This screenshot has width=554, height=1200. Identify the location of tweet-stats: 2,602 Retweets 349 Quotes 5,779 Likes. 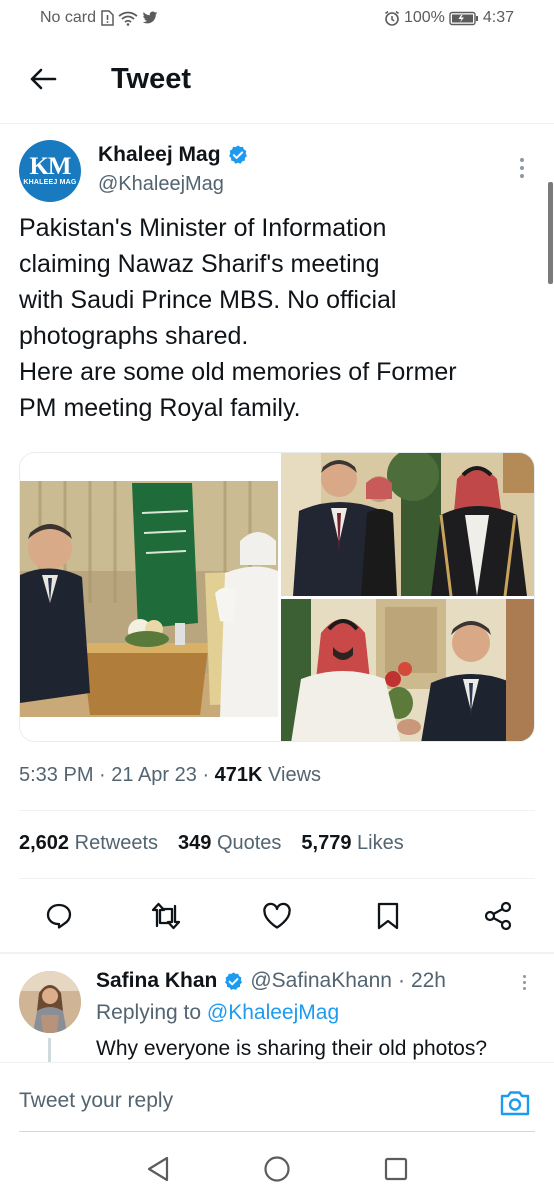
(211, 843).